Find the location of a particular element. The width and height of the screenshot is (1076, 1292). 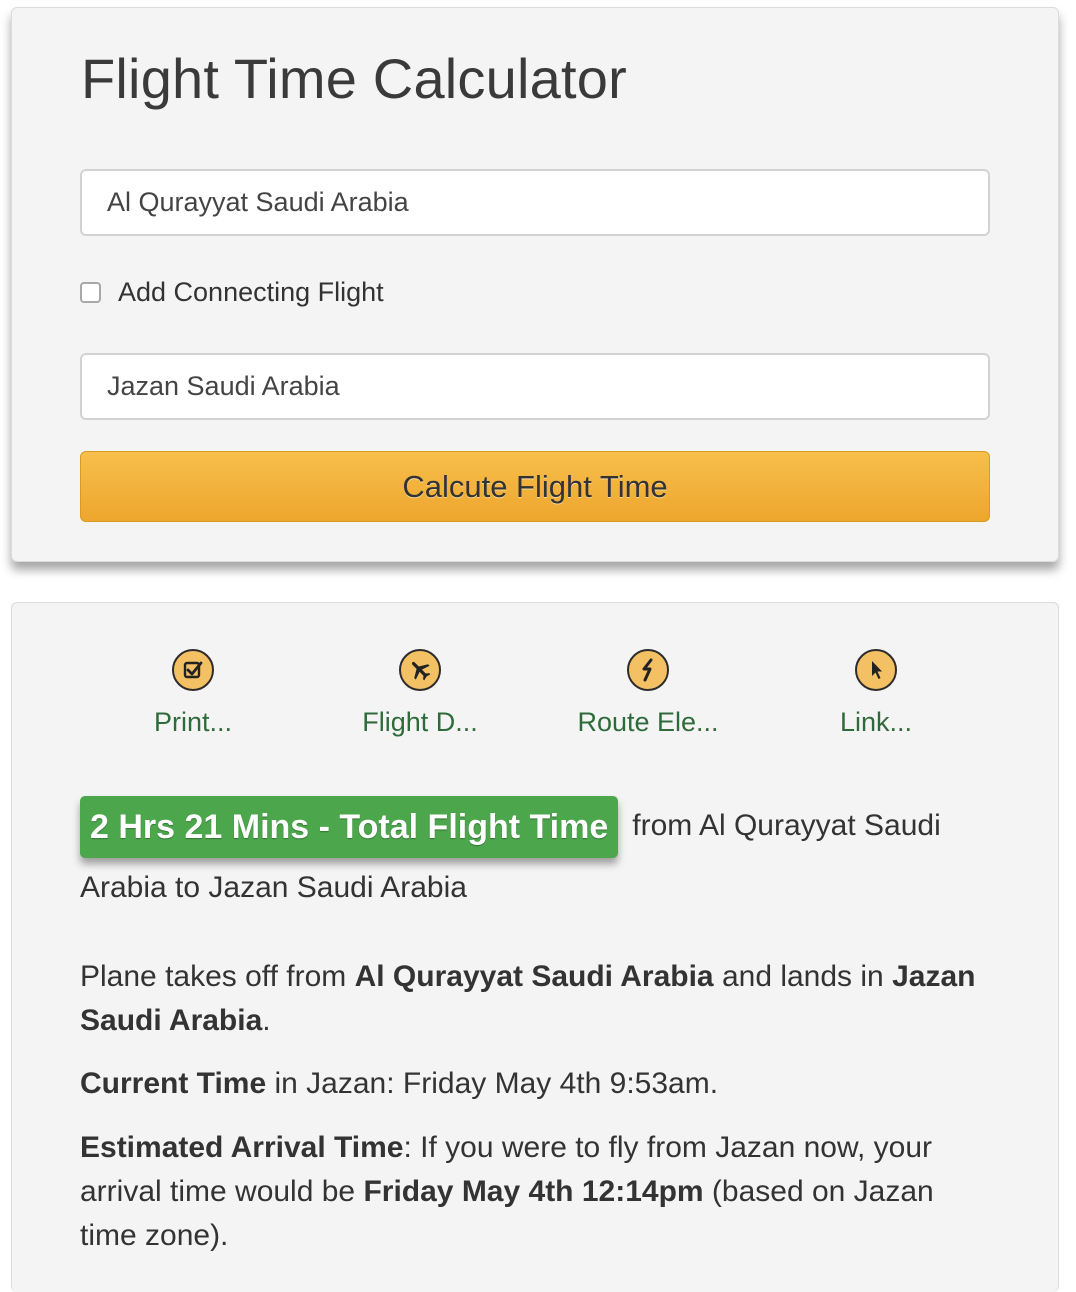

connecting-flight-checkbox is located at coordinates (90, 292).